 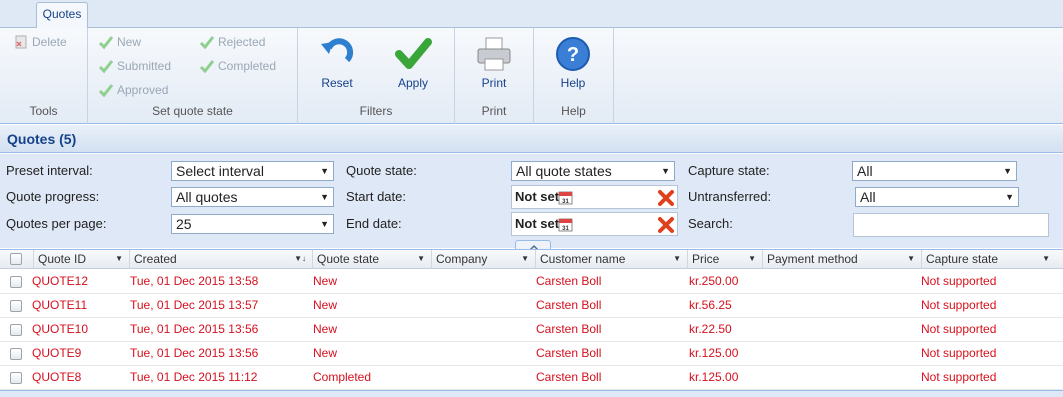 What do you see at coordinates (573, 83) in the screenshot?
I see `help-label: Help` at bounding box center [573, 83].